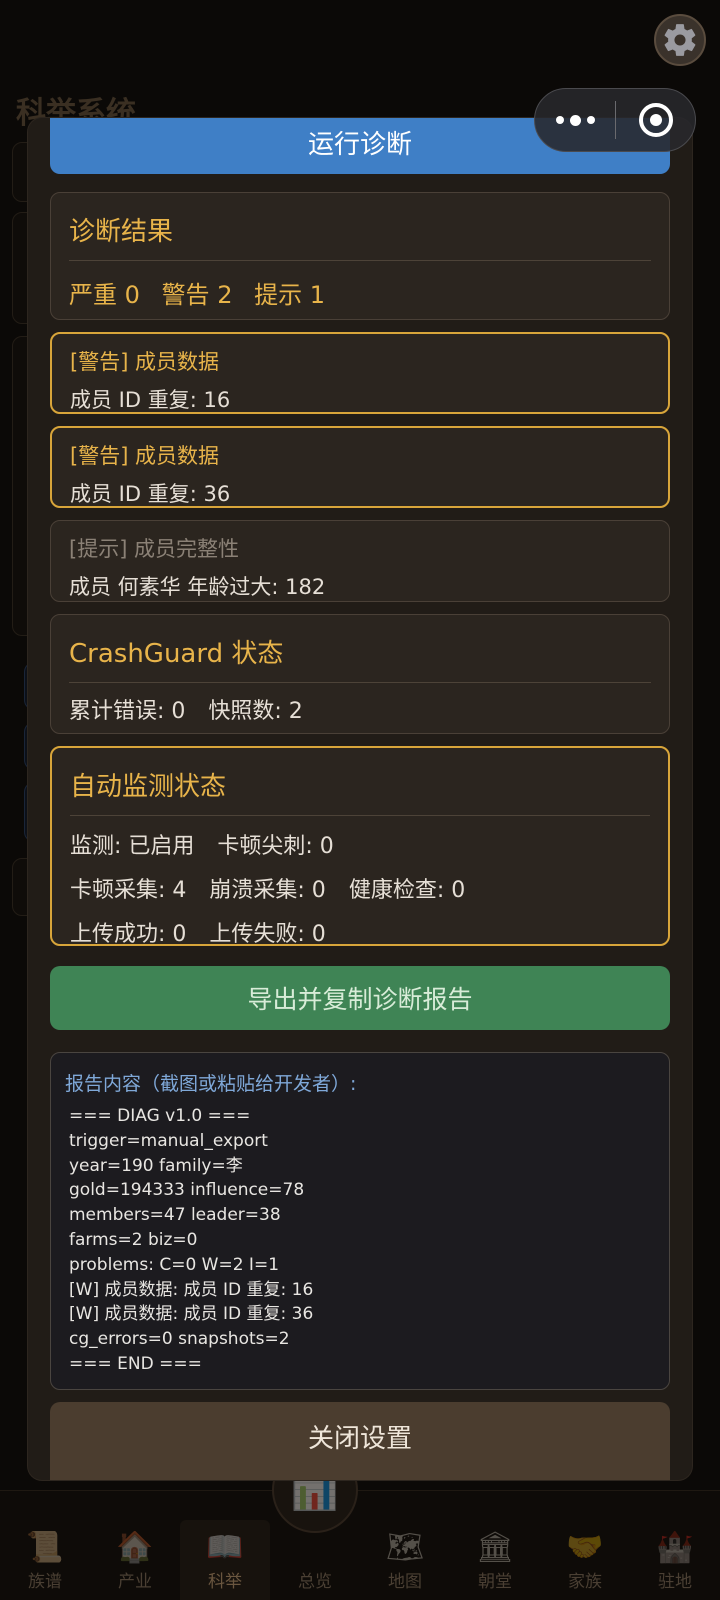 This screenshot has width=720, height=1600. Describe the element at coordinates (211, 1084) in the screenshot. I see `report-label: 报告内容（截图或粘贴给开发者）:` at that location.